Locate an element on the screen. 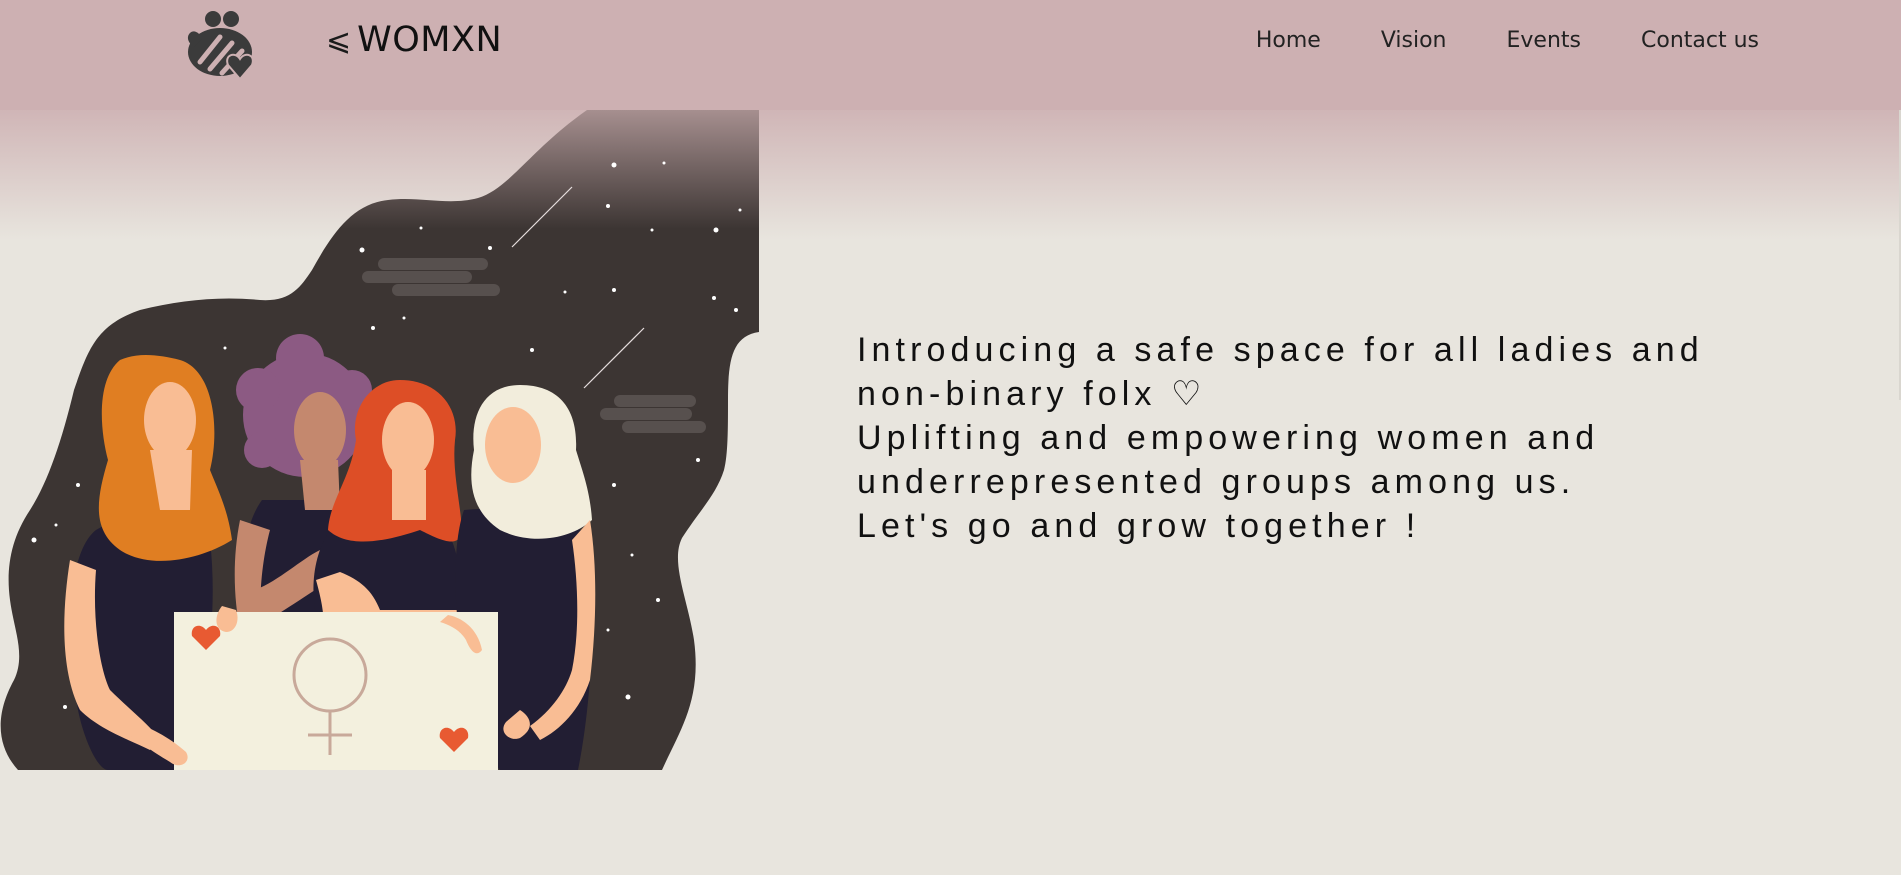 The width and height of the screenshot is (1901, 875). nav-vision: Vision is located at coordinates (1414, 40).